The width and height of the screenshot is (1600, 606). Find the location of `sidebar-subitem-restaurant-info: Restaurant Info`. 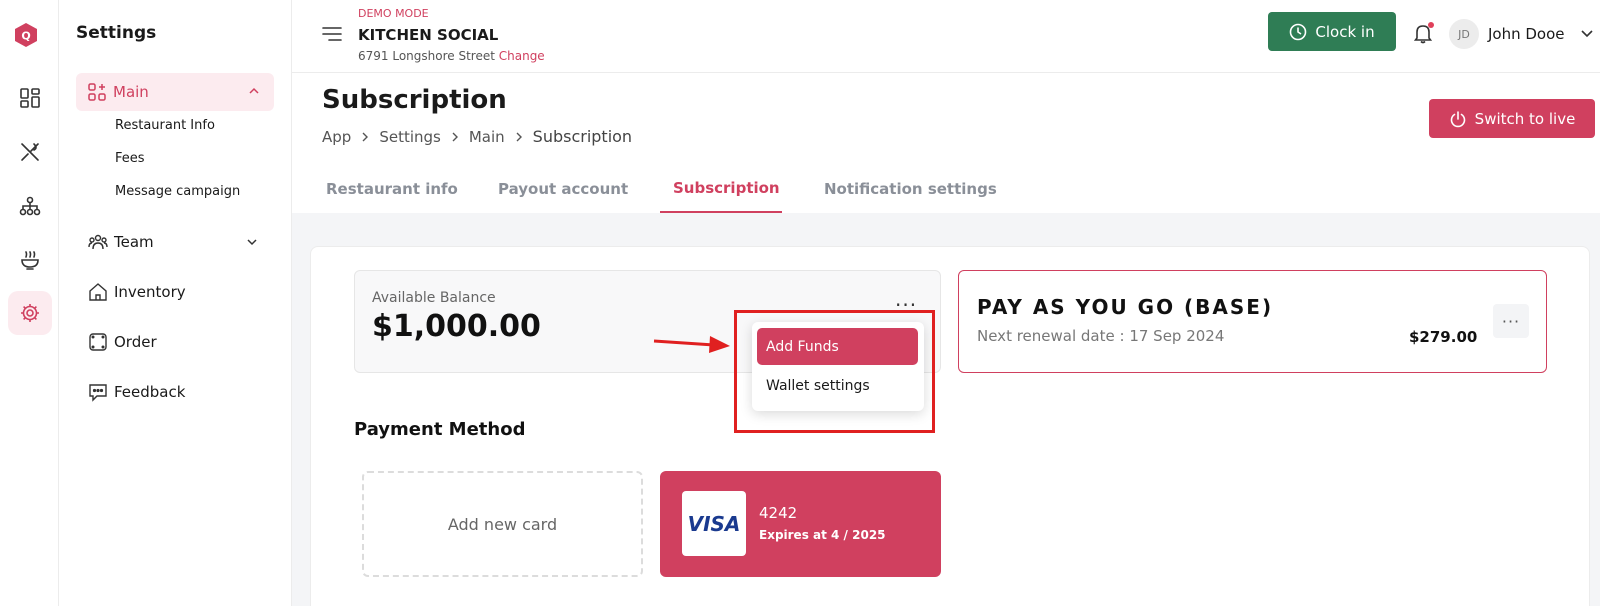

sidebar-subitem-restaurant-info: Restaurant Info is located at coordinates (165, 125).